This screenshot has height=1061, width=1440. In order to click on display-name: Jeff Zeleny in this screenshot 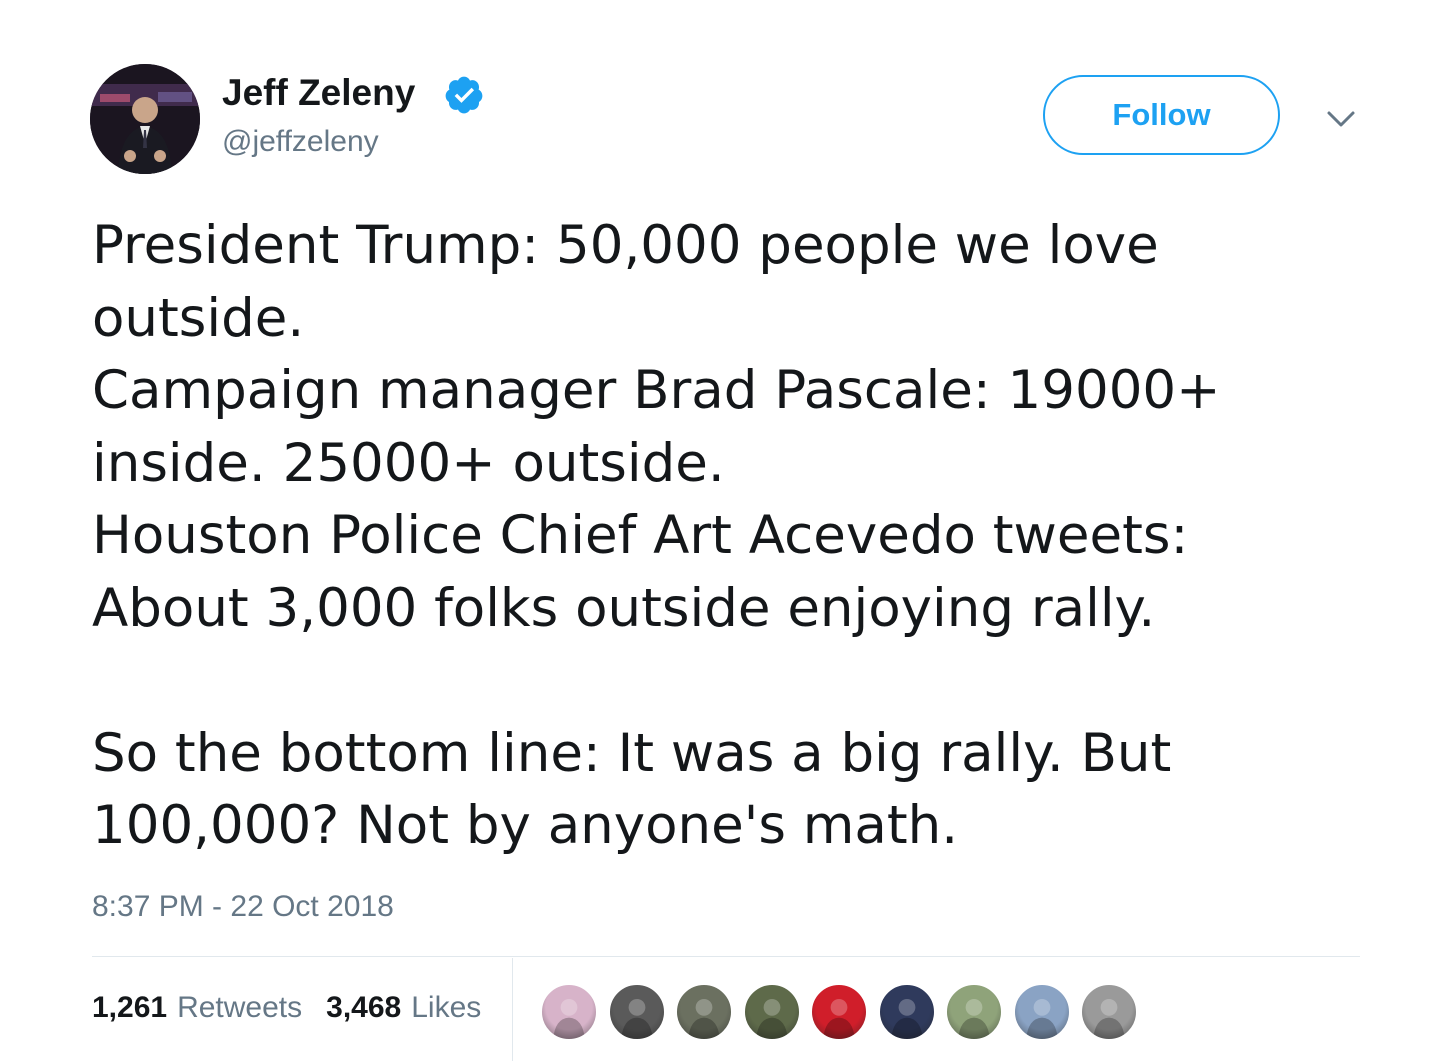, I will do `click(318, 93)`.